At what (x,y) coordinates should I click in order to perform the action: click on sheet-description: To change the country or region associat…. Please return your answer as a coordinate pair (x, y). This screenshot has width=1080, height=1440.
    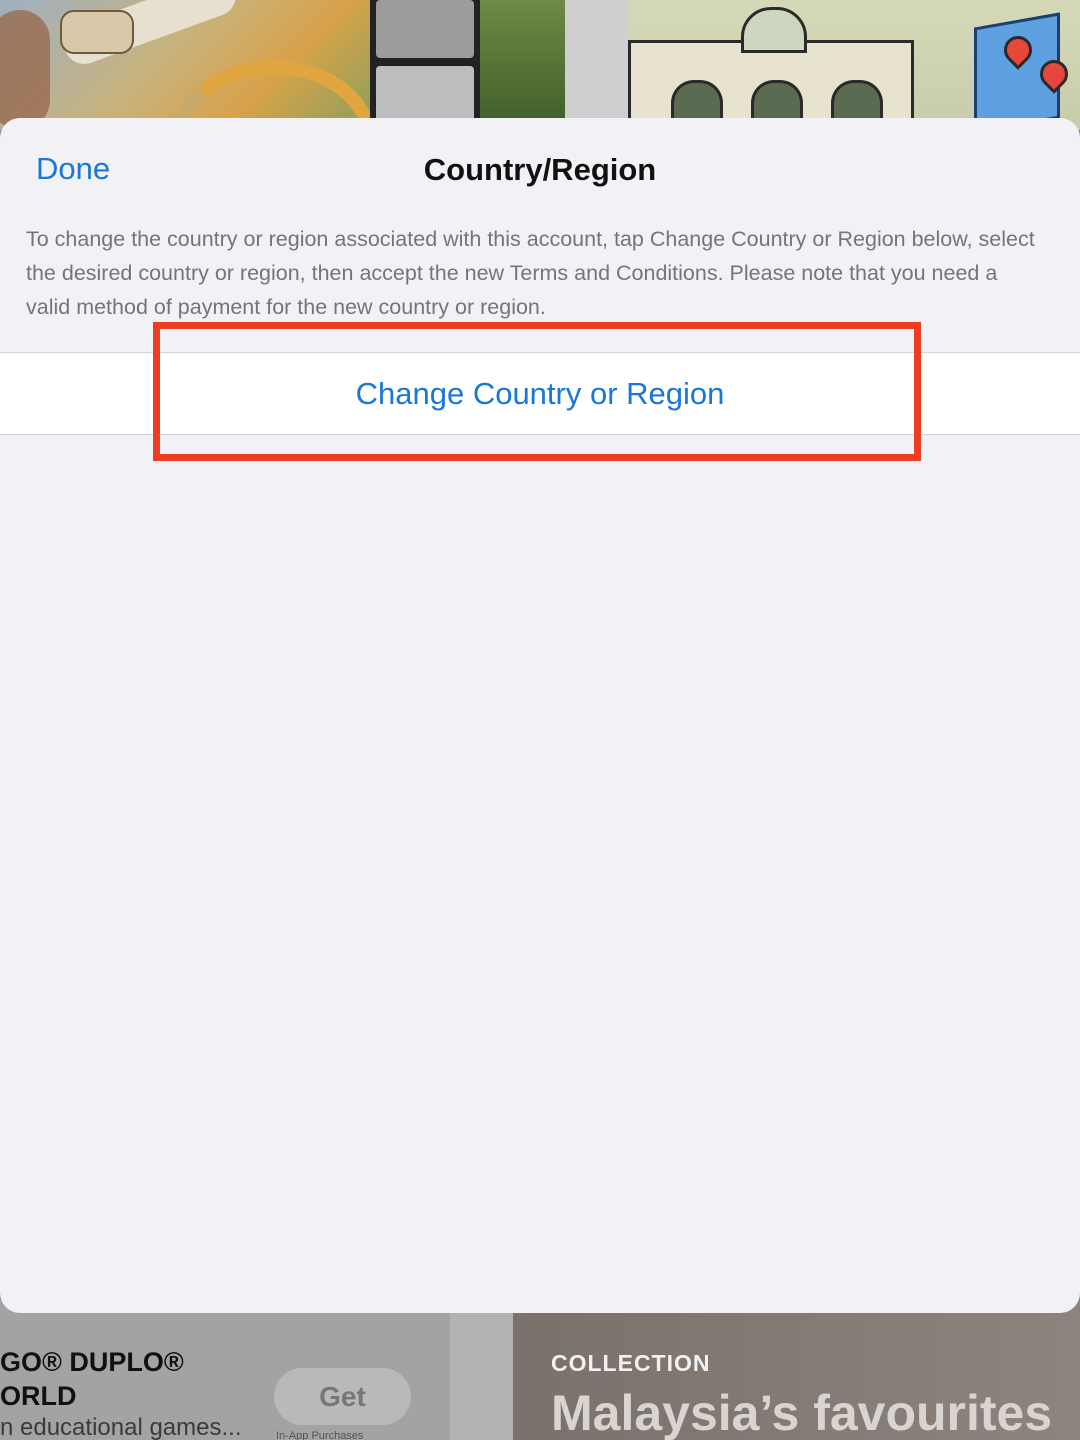
    Looking at the image, I should click on (530, 273).